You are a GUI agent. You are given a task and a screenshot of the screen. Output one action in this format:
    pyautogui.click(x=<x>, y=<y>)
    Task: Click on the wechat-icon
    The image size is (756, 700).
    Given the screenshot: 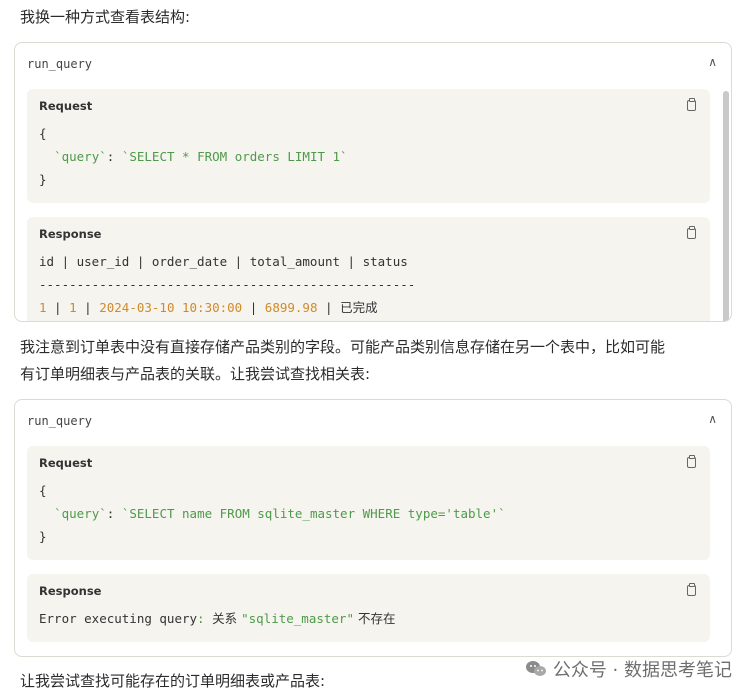 What is the action you would take?
    pyautogui.click(x=535, y=668)
    